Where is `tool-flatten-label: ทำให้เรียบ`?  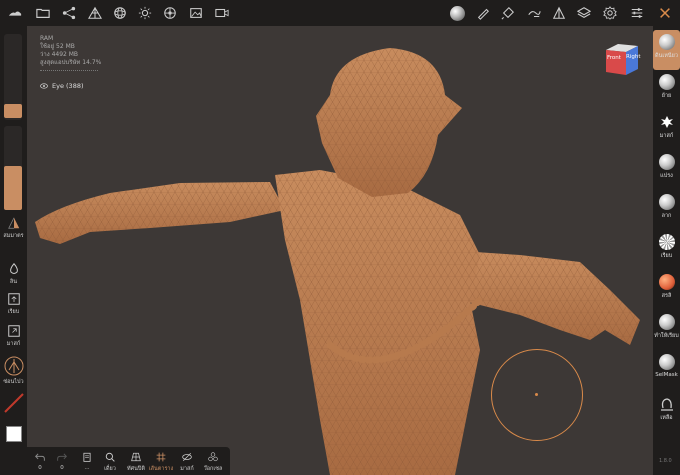 tool-flatten-label: ทำให้เรียบ is located at coordinates (666, 336).